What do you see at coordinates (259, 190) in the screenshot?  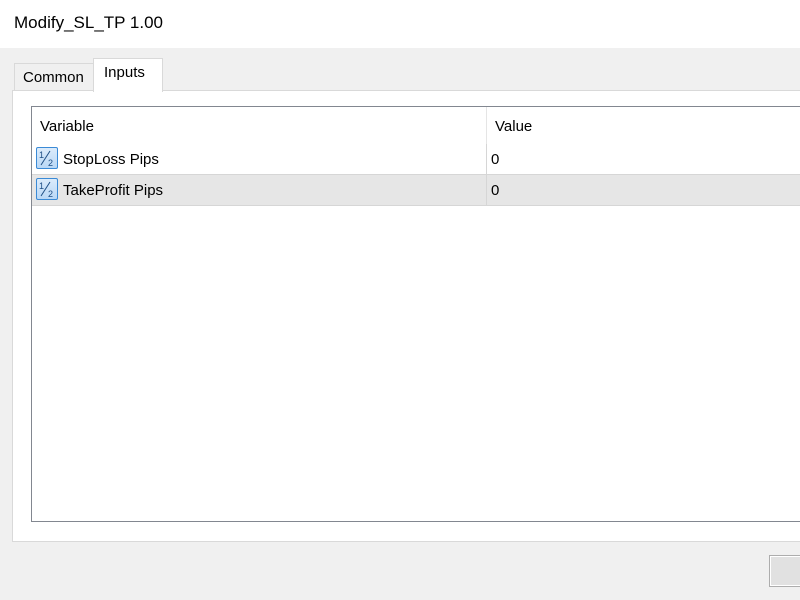 I see `variable-cell: 1 2 TakeProfit Pips` at bounding box center [259, 190].